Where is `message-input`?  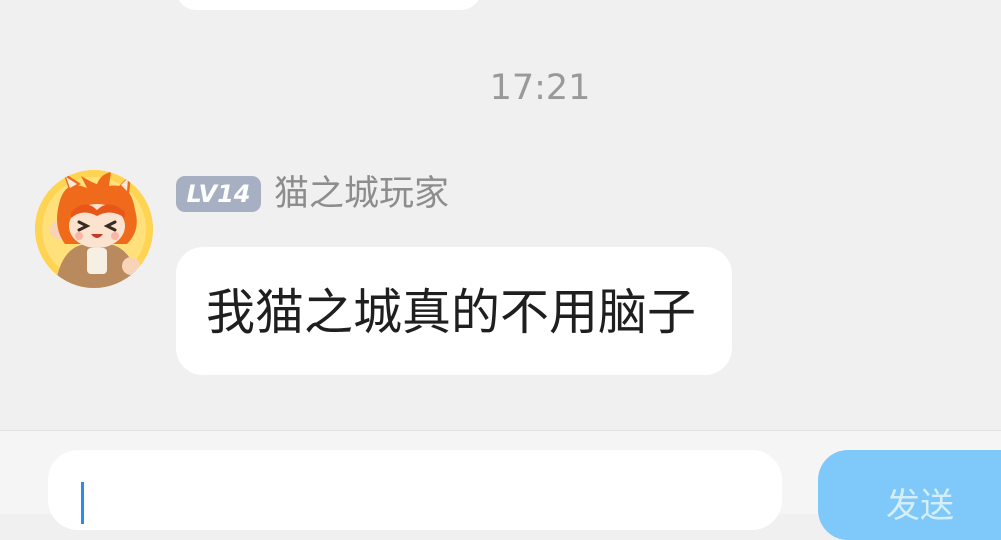 message-input is located at coordinates (415, 490).